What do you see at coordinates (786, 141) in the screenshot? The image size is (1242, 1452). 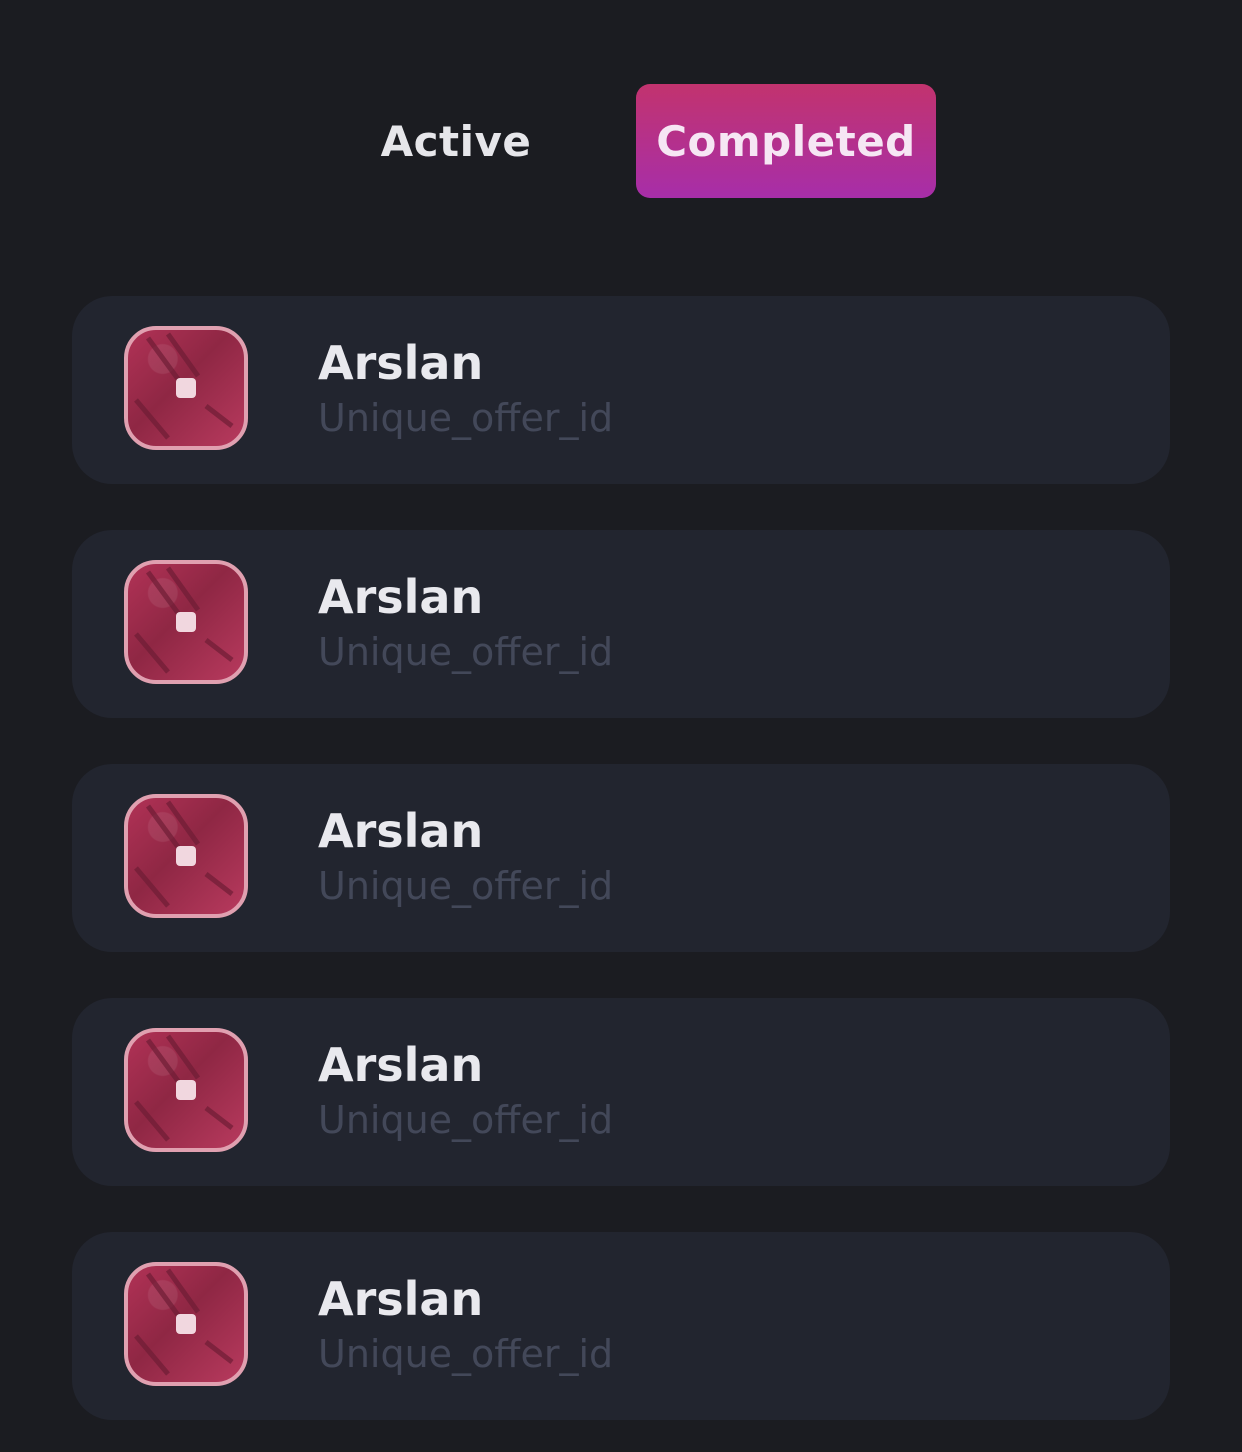 I see `tab-completed: Completed` at bounding box center [786, 141].